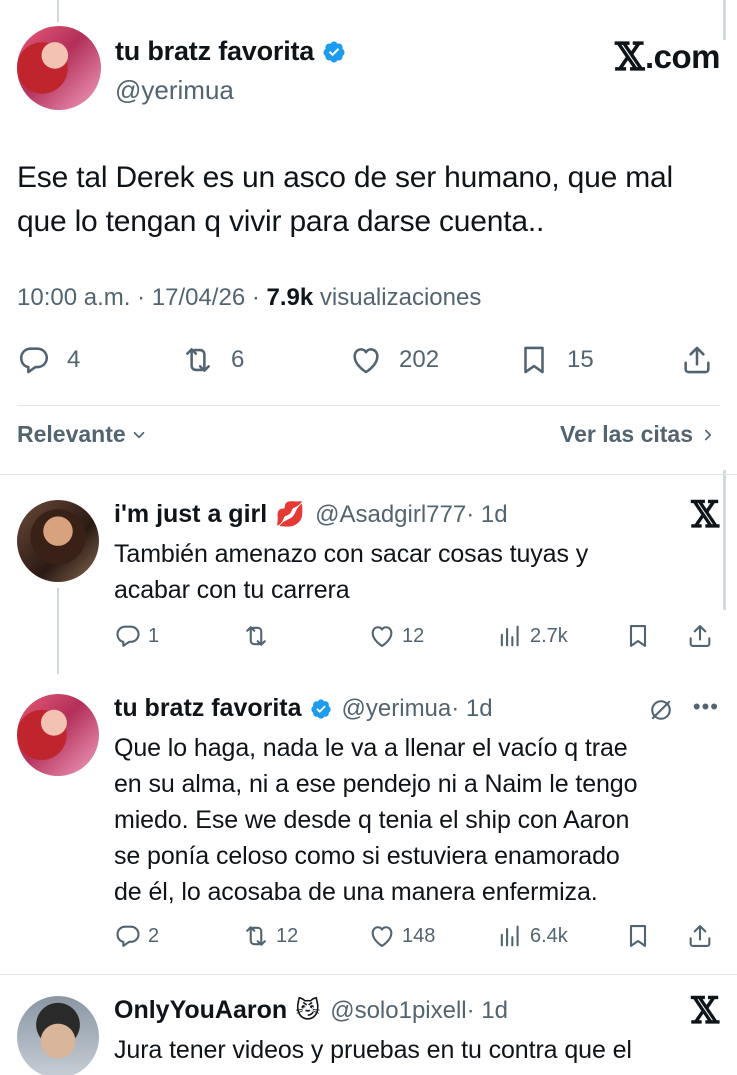 This screenshot has width=737, height=1075. I want to click on tweet-date: 17/04/26, so click(198, 297).